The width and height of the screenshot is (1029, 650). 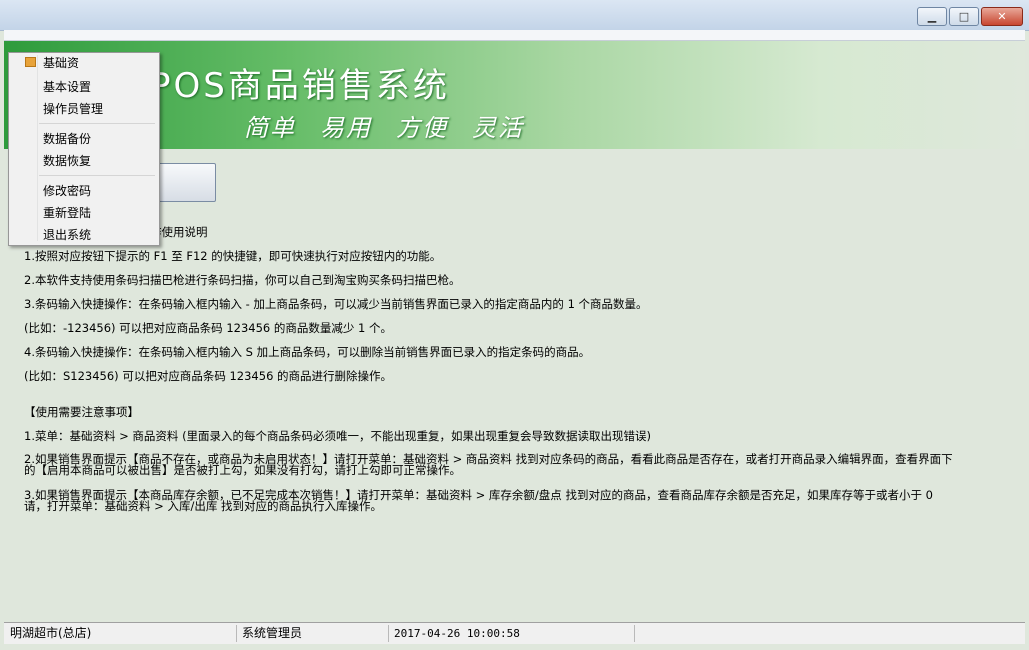 I want to click on status-store: 明湖超市(总店), so click(x=121, y=633).